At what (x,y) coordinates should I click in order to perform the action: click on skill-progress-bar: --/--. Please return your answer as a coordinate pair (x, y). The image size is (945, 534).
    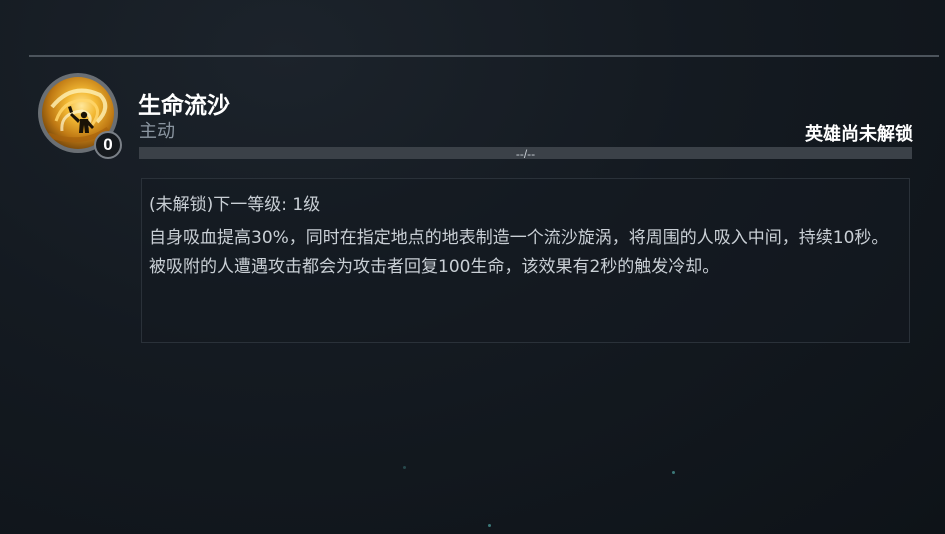
    Looking at the image, I should click on (525, 154).